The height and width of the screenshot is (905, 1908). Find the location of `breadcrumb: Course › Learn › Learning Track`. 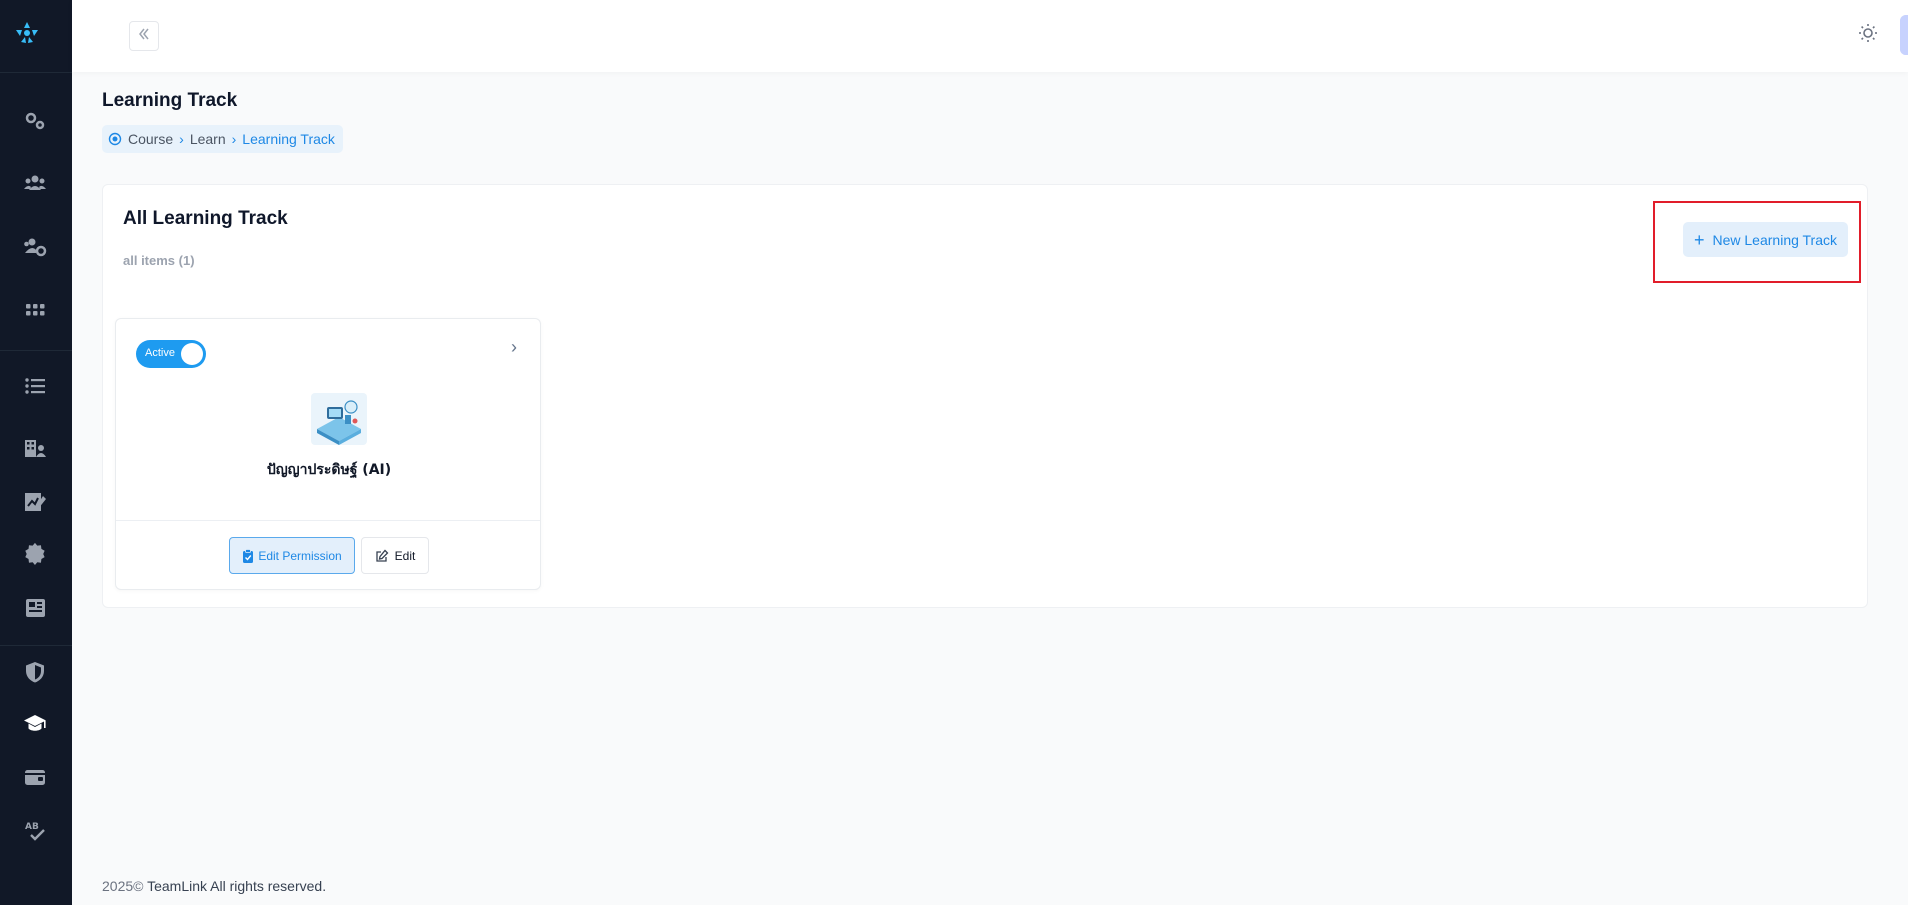

breadcrumb: Course › Learn › Learning Track is located at coordinates (222, 139).